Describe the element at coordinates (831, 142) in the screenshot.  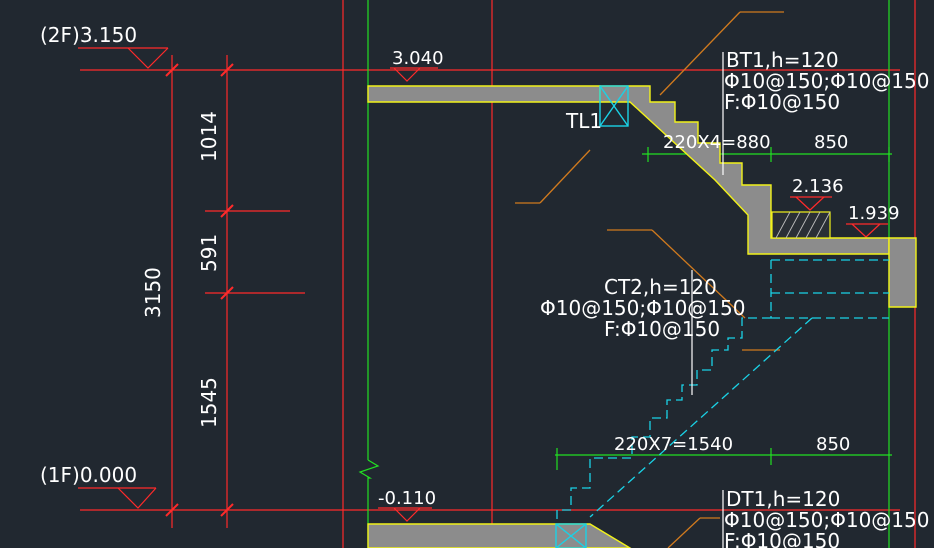
I see `stair-upper-landing: 850` at that location.